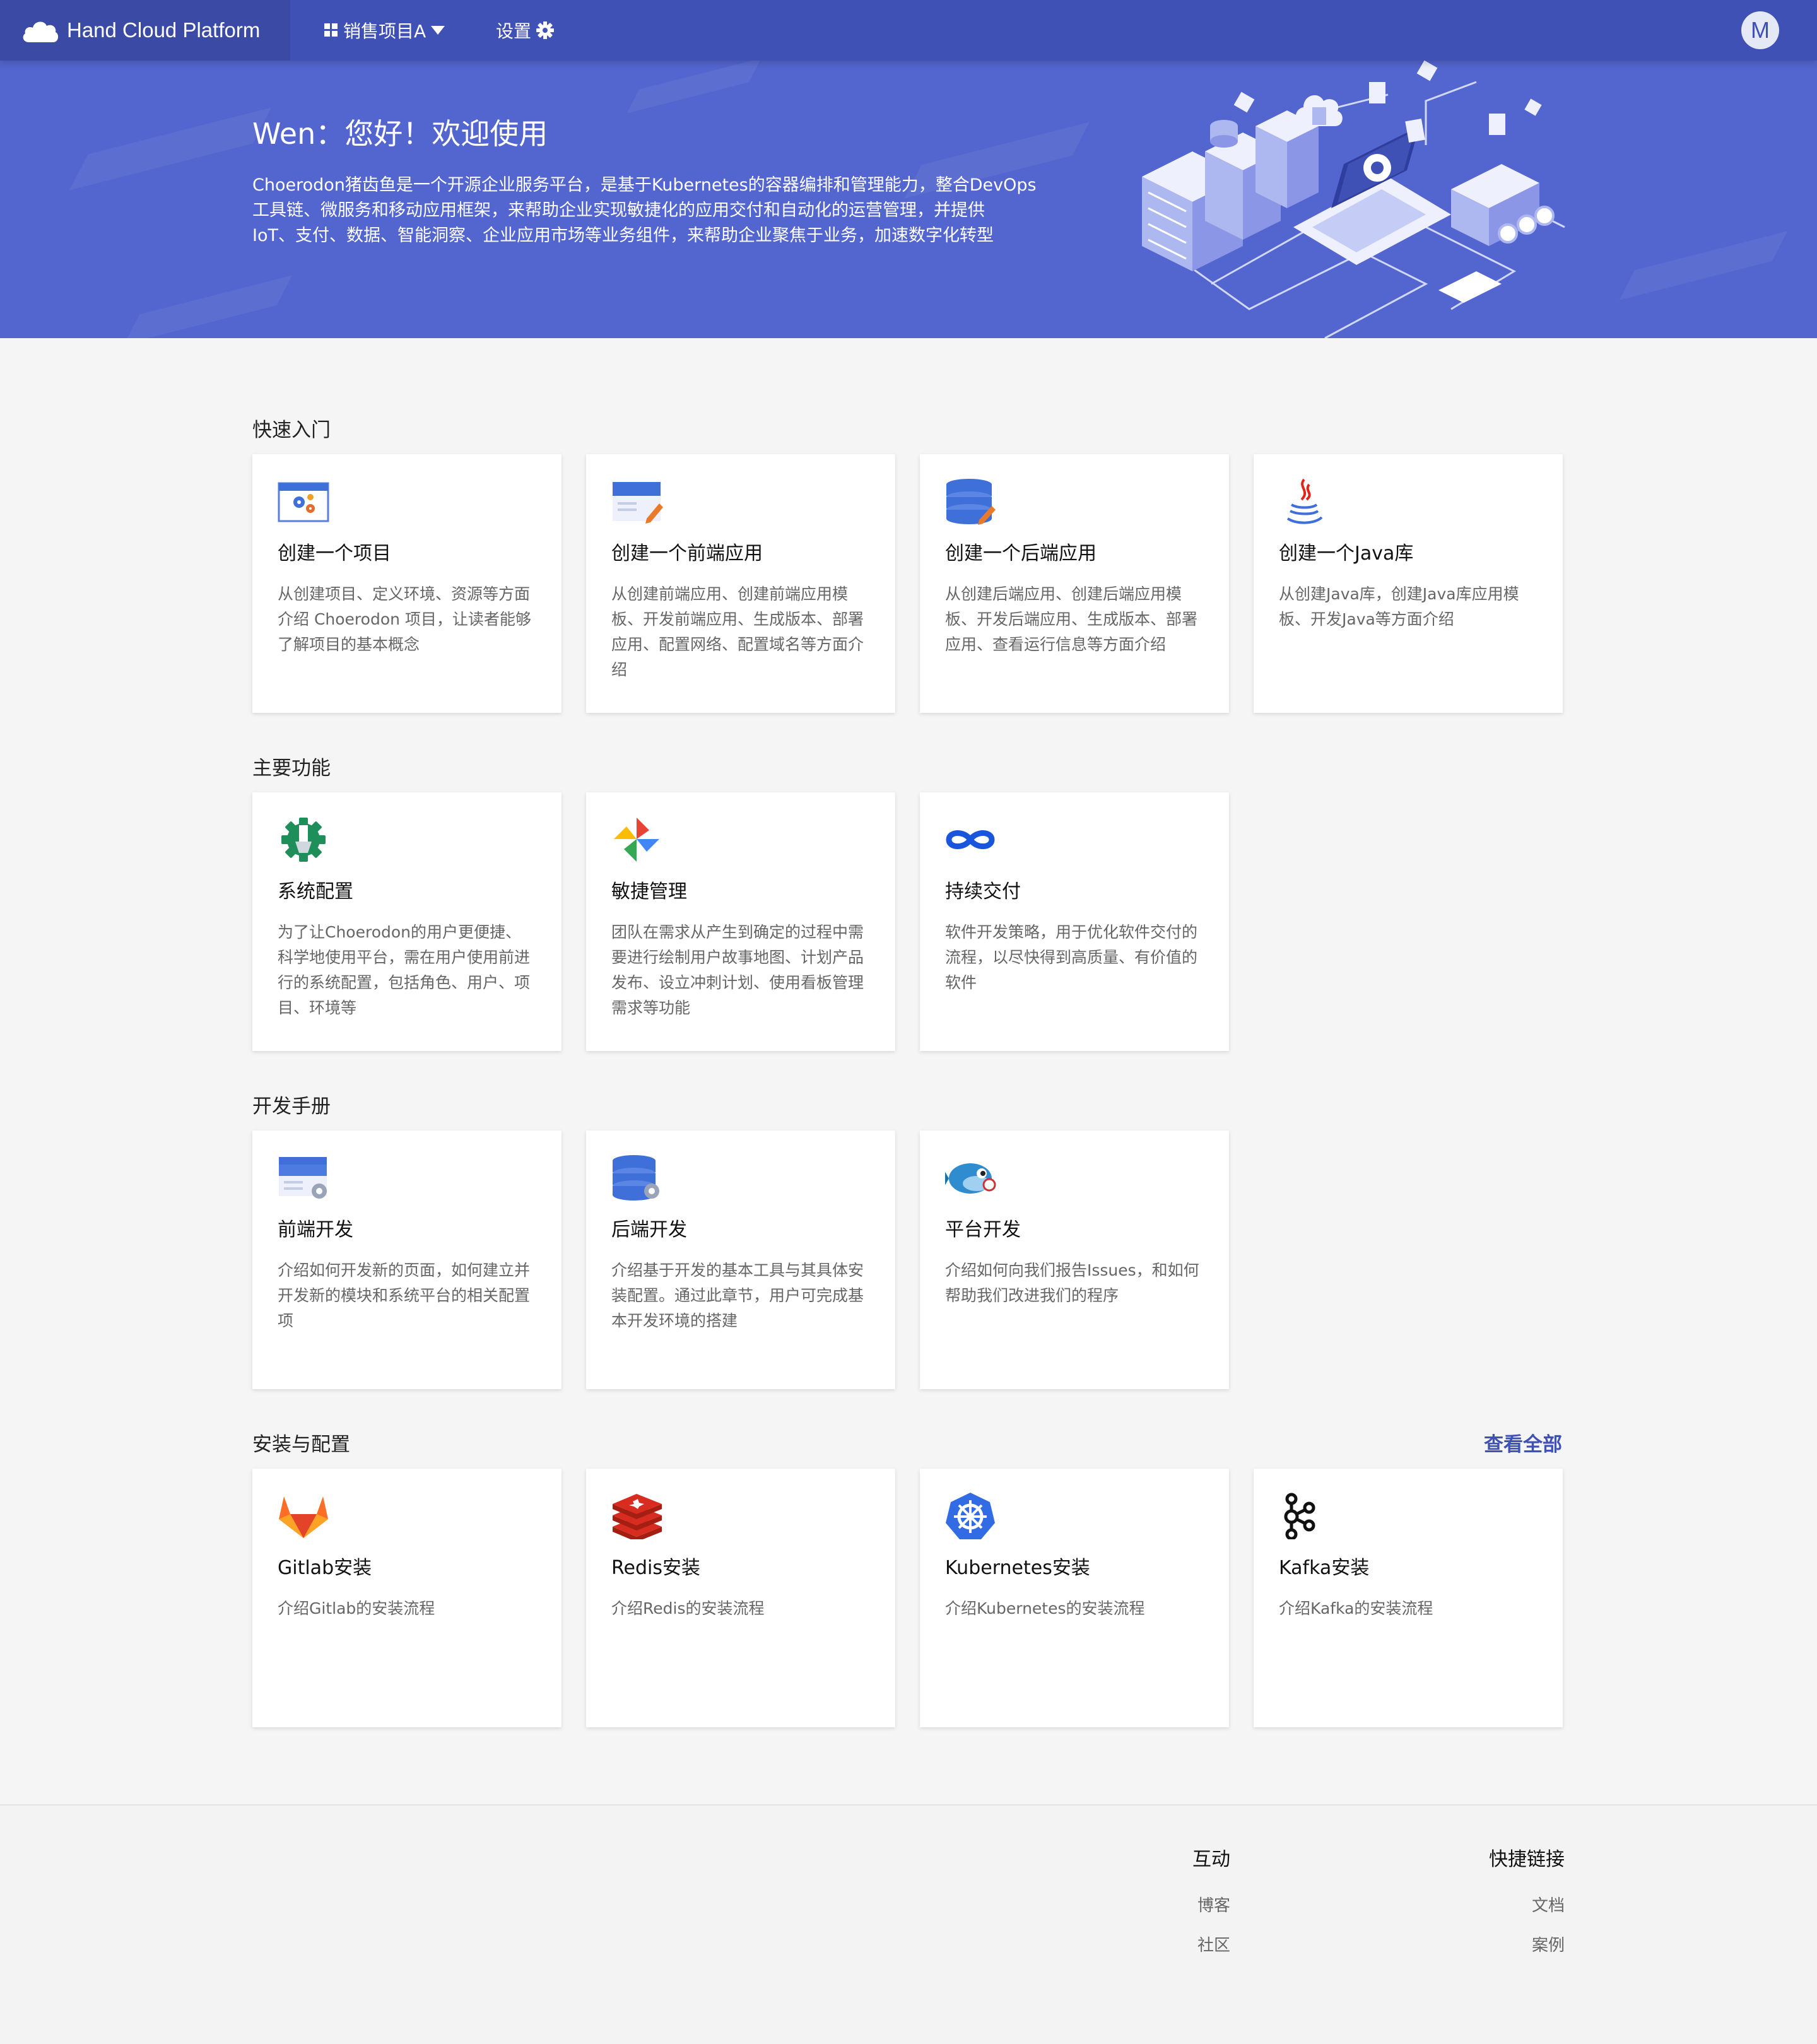  What do you see at coordinates (1521, 1904) in the screenshot?
I see `footer-link-docs: 文档` at bounding box center [1521, 1904].